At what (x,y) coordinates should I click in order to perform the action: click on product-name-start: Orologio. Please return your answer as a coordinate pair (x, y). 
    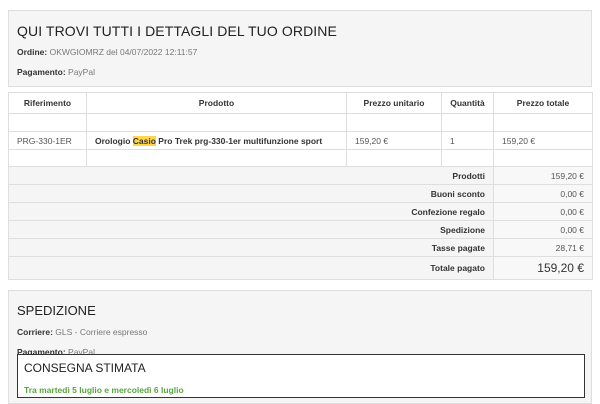
    Looking at the image, I should click on (114, 140).